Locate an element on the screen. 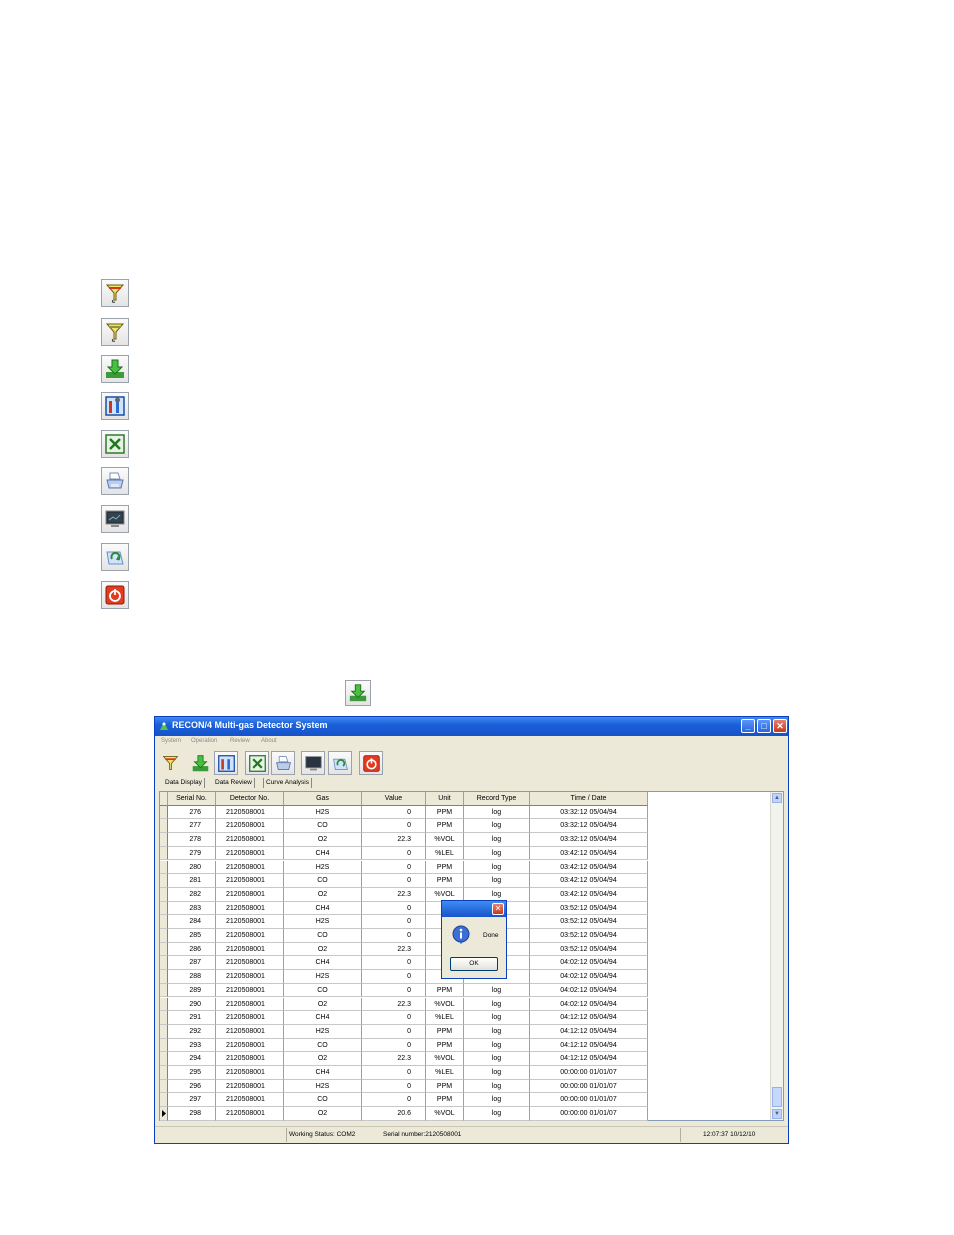  table-cell: %LEL is located at coordinates (445, 1073).